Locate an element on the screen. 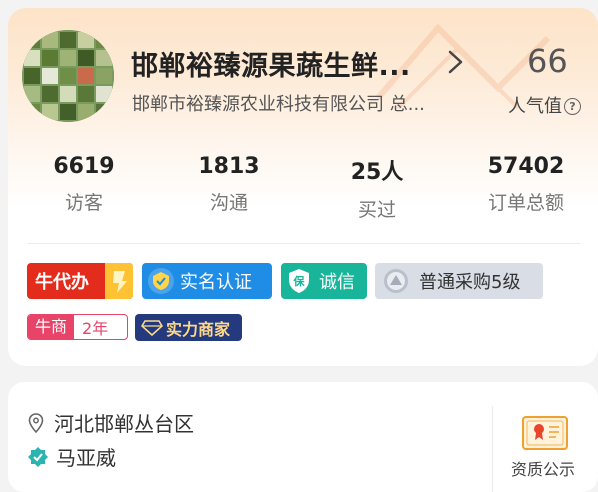 The image size is (598, 492). level-triangle-icon is located at coordinates (396, 281).